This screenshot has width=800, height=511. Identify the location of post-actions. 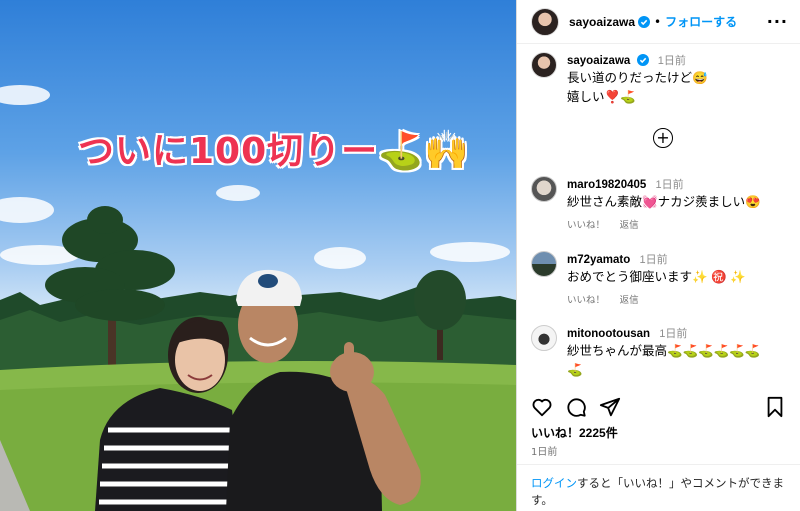
(658, 407).